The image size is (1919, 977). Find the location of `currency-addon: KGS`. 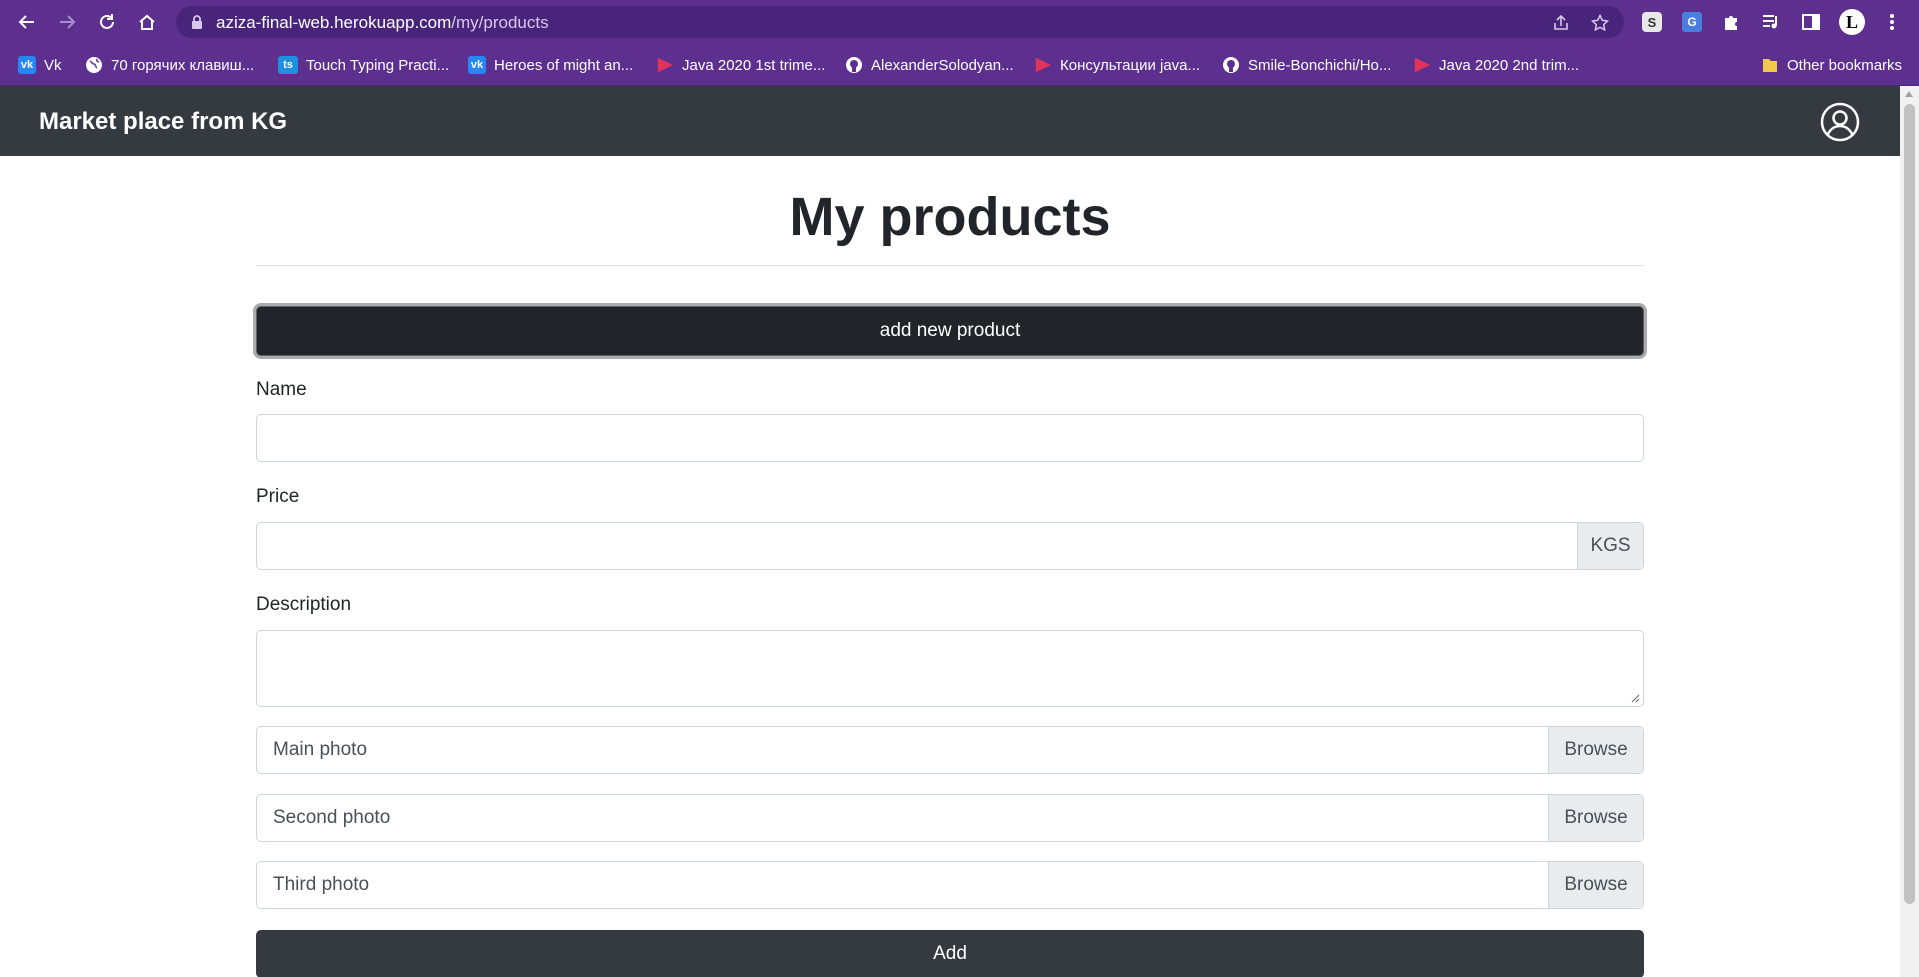

currency-addon: KGS is located at coordinates (1610, 546).